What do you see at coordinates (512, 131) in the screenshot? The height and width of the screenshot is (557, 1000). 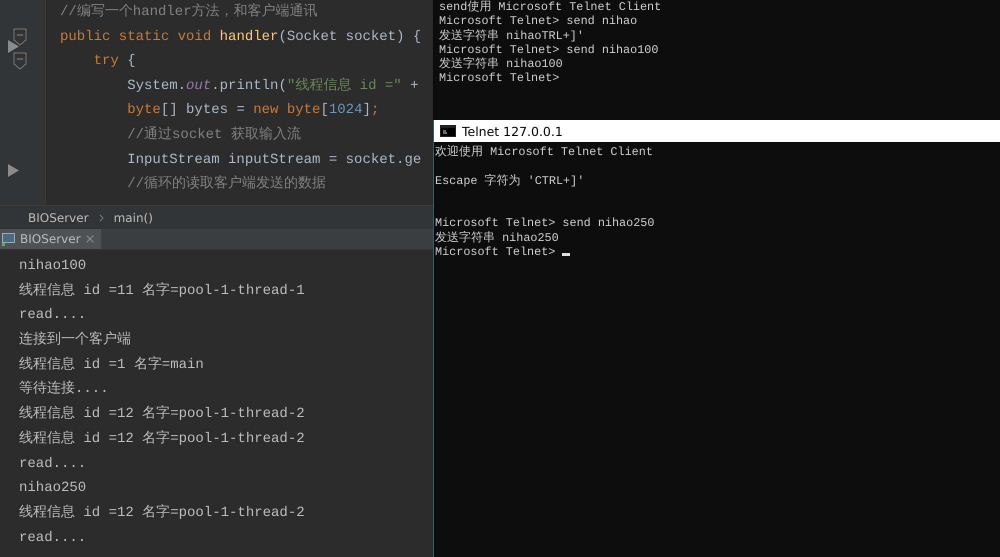 I see `window-title: Telnet 127.0.0.1` at bounding box center [512, 131].